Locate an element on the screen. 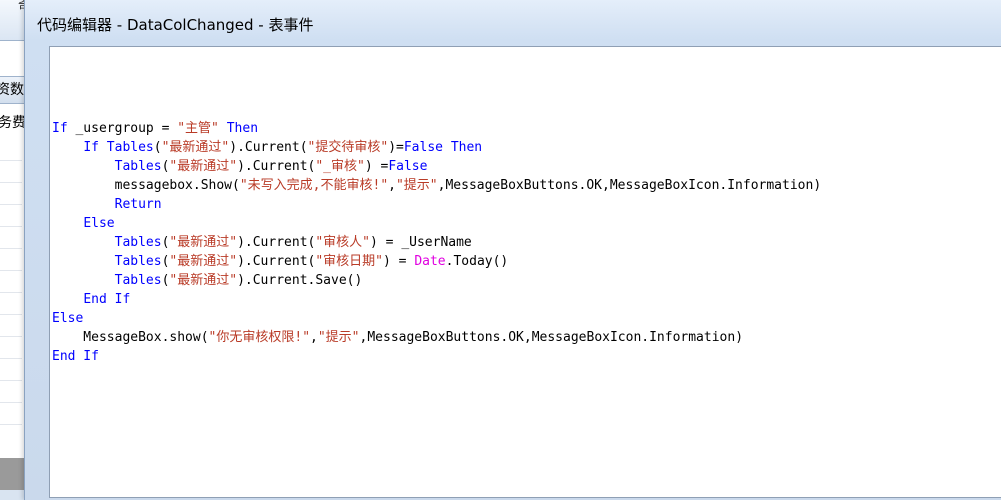 The height and width of the screenshot is (500, 1001). code-text: MessageBox.show( is located at coordinates (130, 337).